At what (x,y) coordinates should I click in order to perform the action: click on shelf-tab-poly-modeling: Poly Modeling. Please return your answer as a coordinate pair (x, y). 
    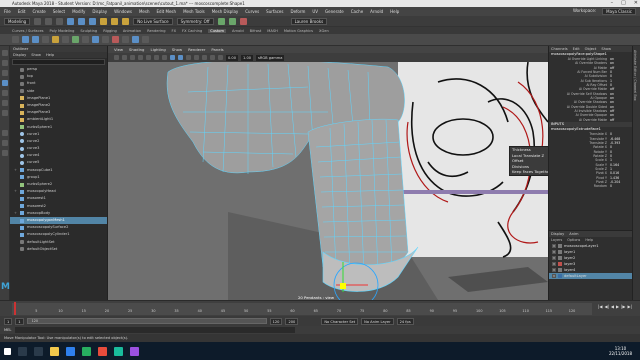
    Looking at the image, I should click on (62, 31).